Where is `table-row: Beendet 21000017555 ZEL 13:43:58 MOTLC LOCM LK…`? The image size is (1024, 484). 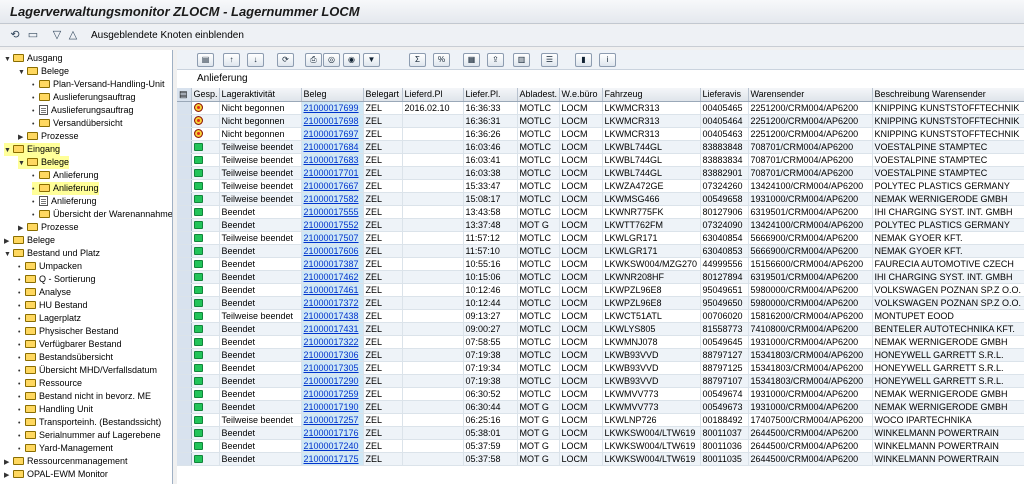
table-row: Beendet 21000017555 ZEL 13:43:58 MOTLC LOCM LK… is located at coordinates (600, 212).